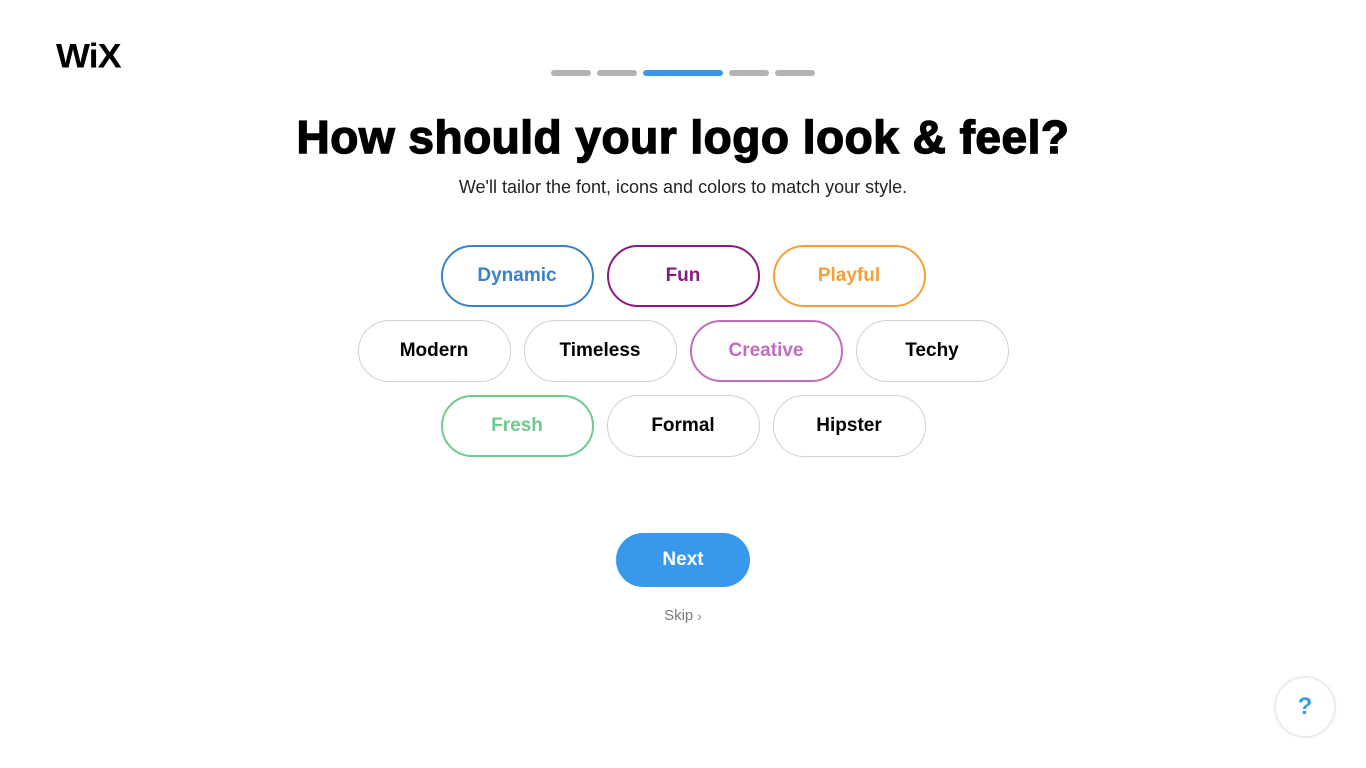 The width and height of the screenshot is (1366, 768). I want to click on style-options-row-1: Dynamic Fun Playful, so click(683, 276).